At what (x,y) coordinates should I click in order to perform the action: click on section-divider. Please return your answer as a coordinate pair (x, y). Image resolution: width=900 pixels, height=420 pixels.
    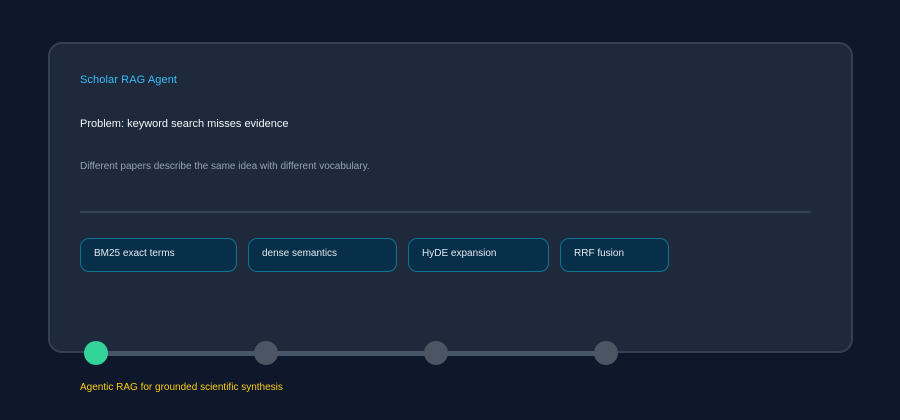
    Looking at the image, I should click on (445, 212).